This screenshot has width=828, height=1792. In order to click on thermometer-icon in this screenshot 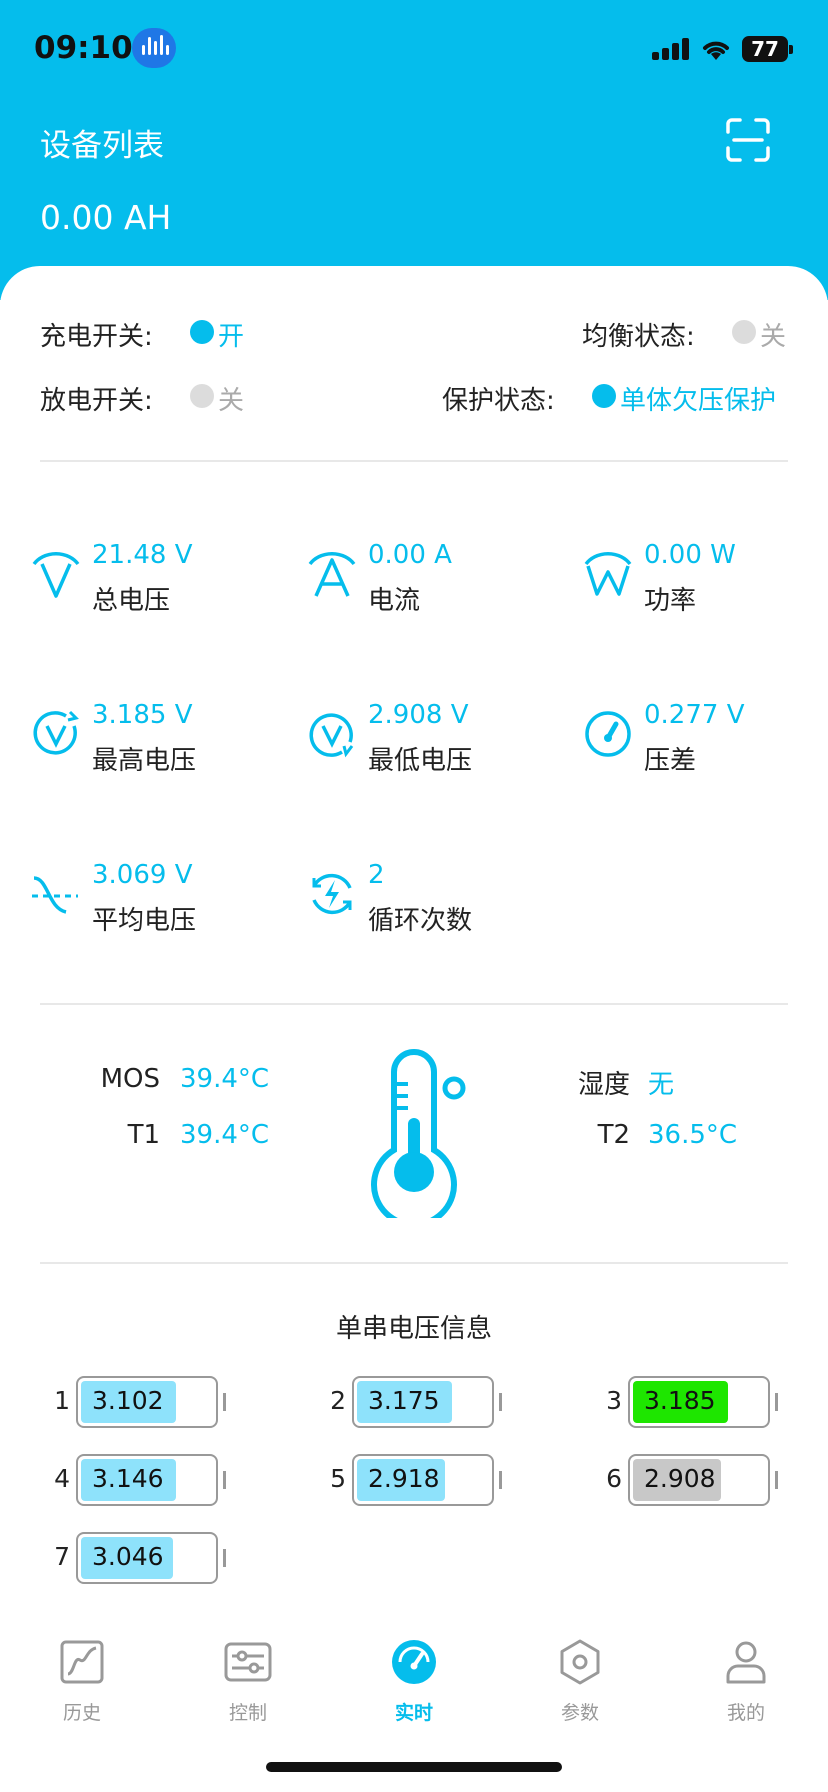, I will do `click(418, 1133)`.